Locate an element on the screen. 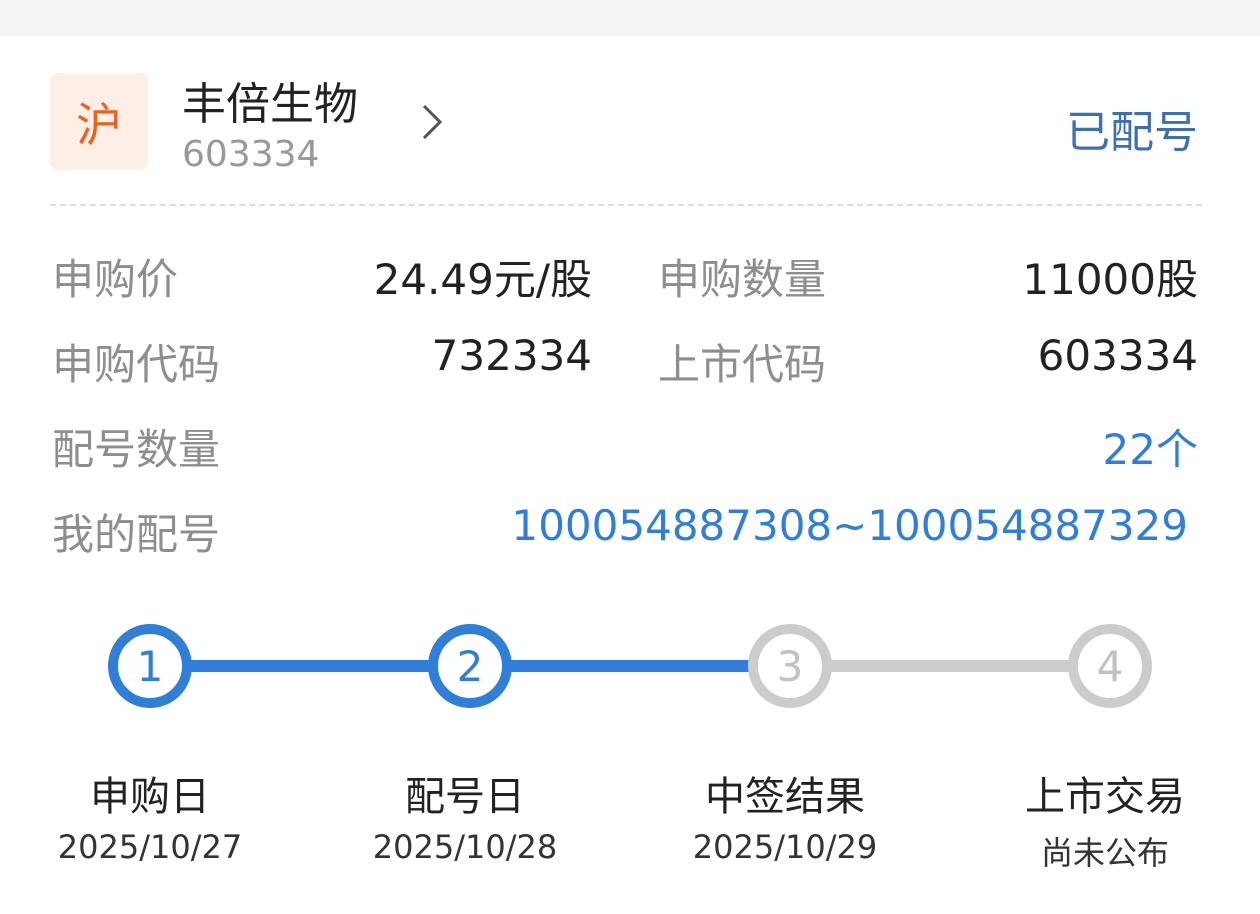 The height and width of the screenshot is (914, 1260). subscription-code-value: 732334 is located at coordinates (511, 355).